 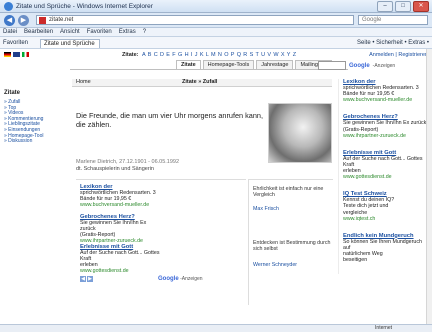 What do you see at coordinates (70, 43) in the screenshot?
I see `browser-tab: Zitate und Sprüche` at bounding box center [70, 43].